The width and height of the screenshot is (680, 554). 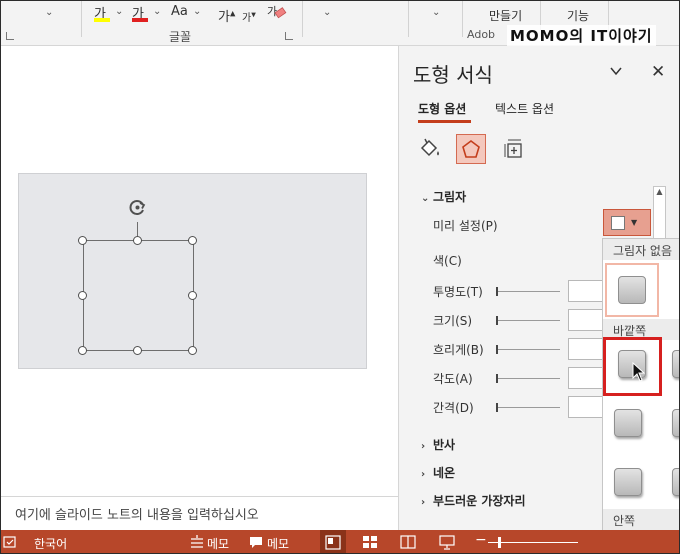 What do you see at coordinates (444, 121) in the screenshot?
I see `active-tab-indicator` at bounding box center [444, 121].